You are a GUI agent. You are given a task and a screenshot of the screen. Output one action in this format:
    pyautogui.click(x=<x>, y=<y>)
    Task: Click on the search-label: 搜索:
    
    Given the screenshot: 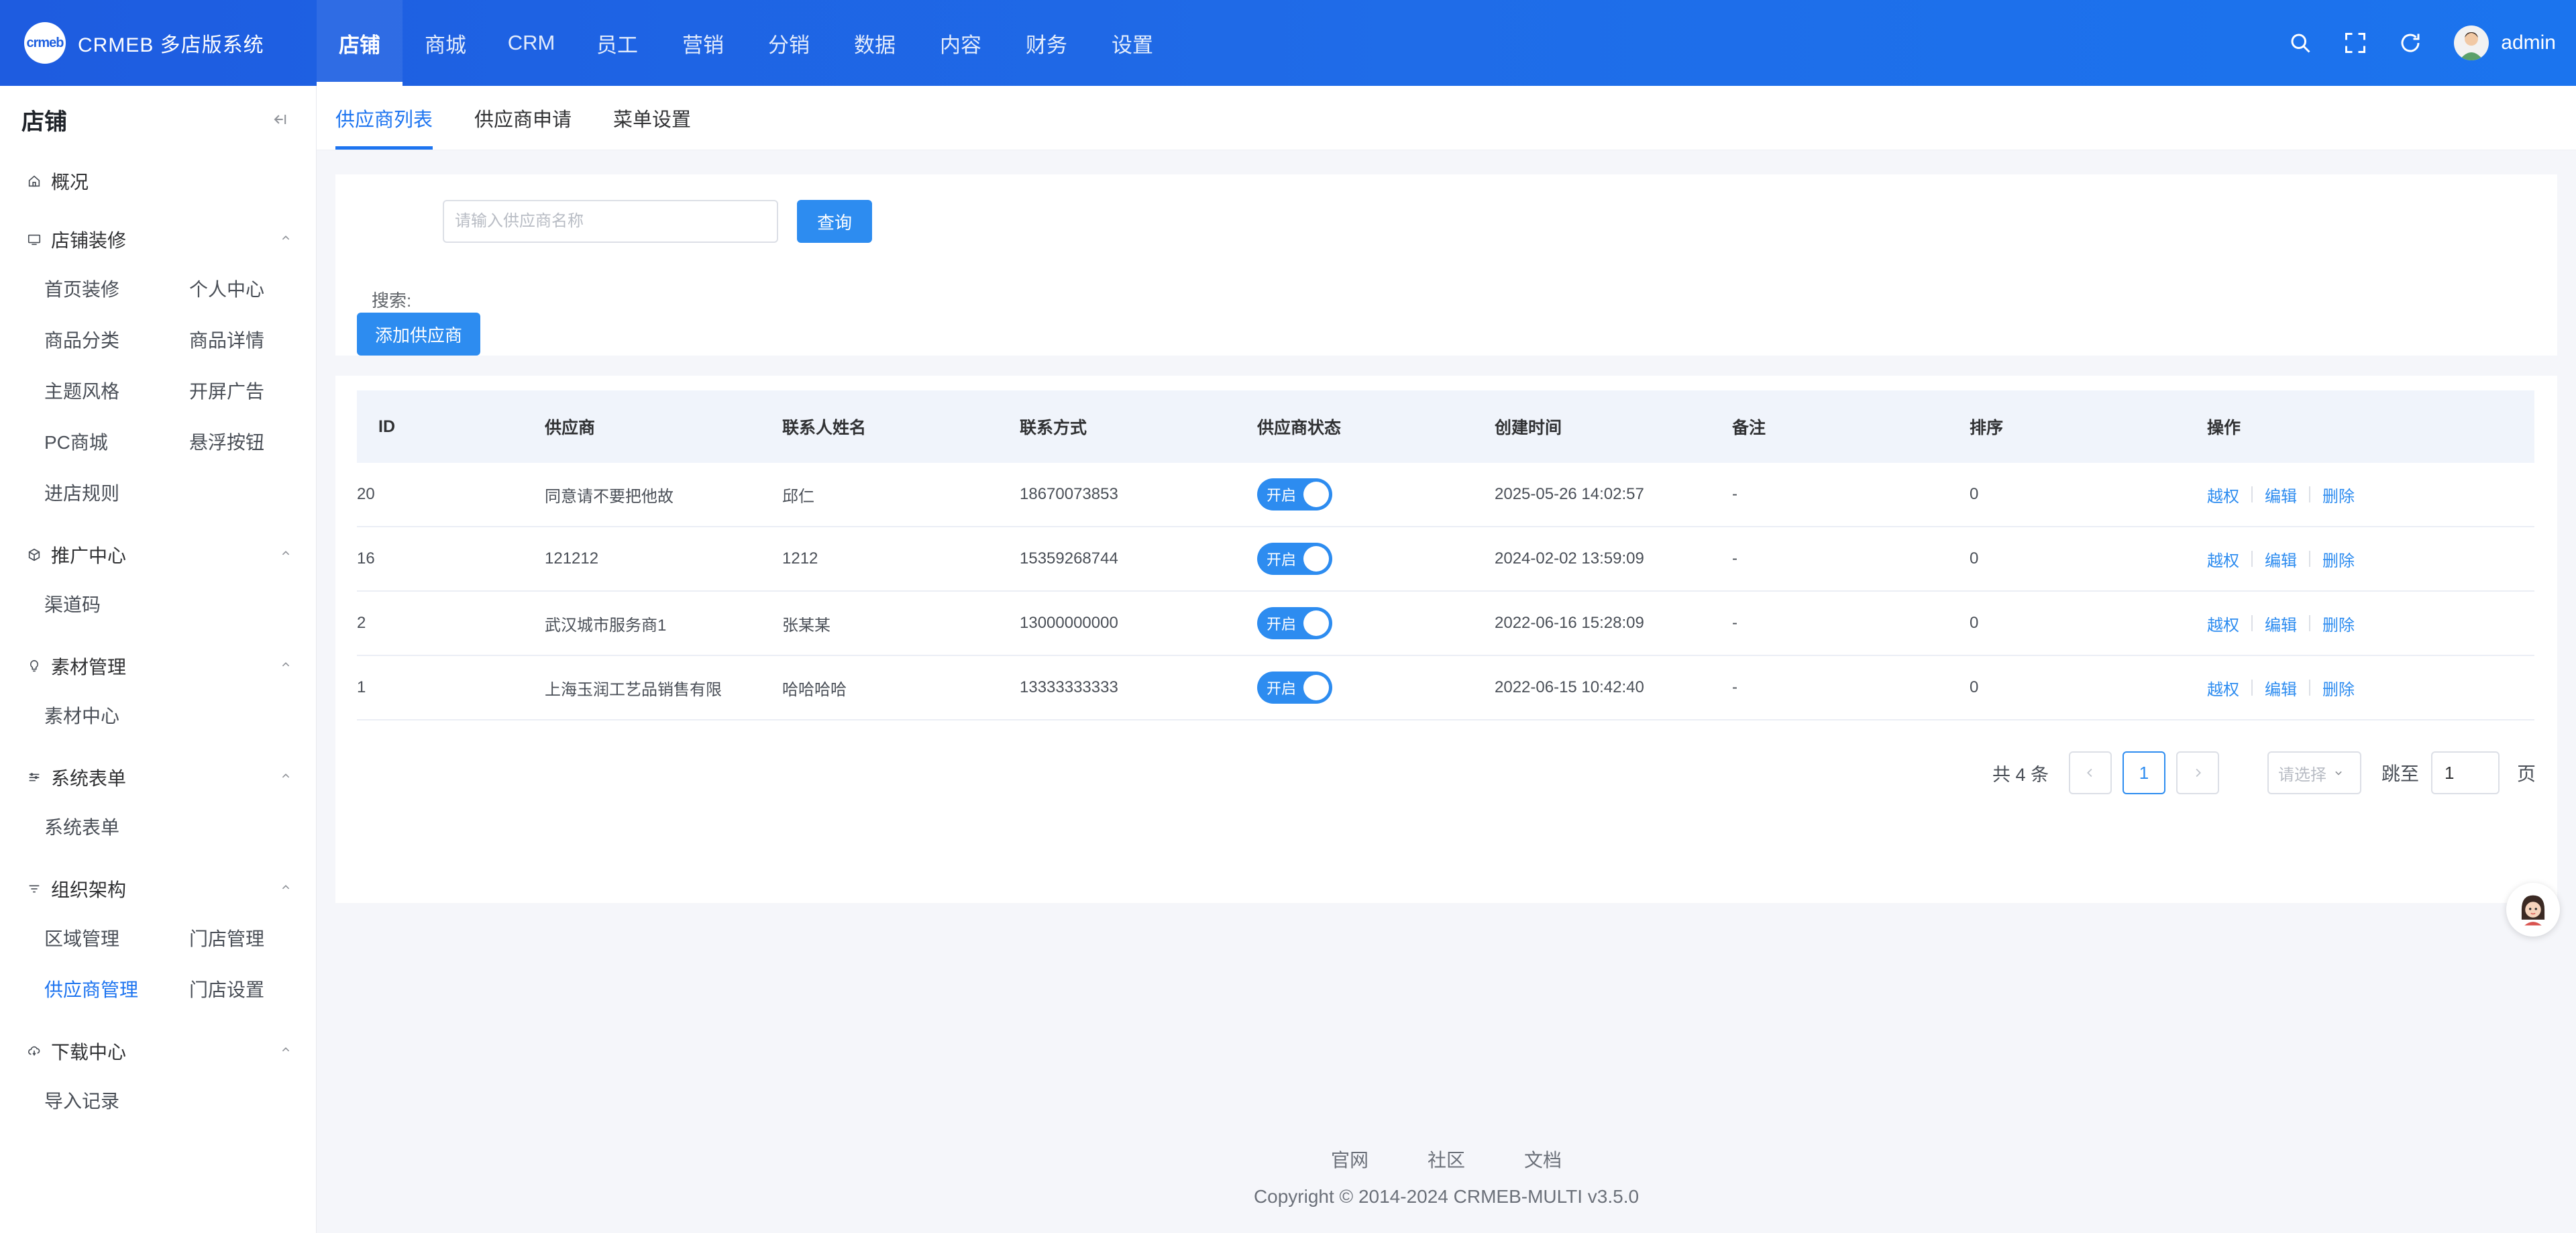 What is the action you would take?
    pyautogui.click(x=392, y=301)
    